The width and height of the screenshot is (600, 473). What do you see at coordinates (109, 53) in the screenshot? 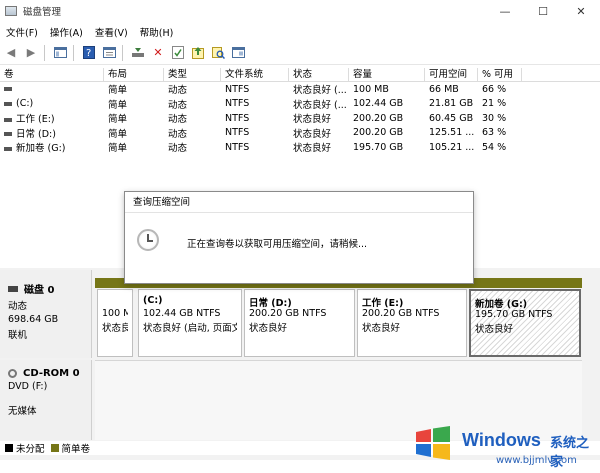
I see `properties-icon` at bounding box center [109, 53].